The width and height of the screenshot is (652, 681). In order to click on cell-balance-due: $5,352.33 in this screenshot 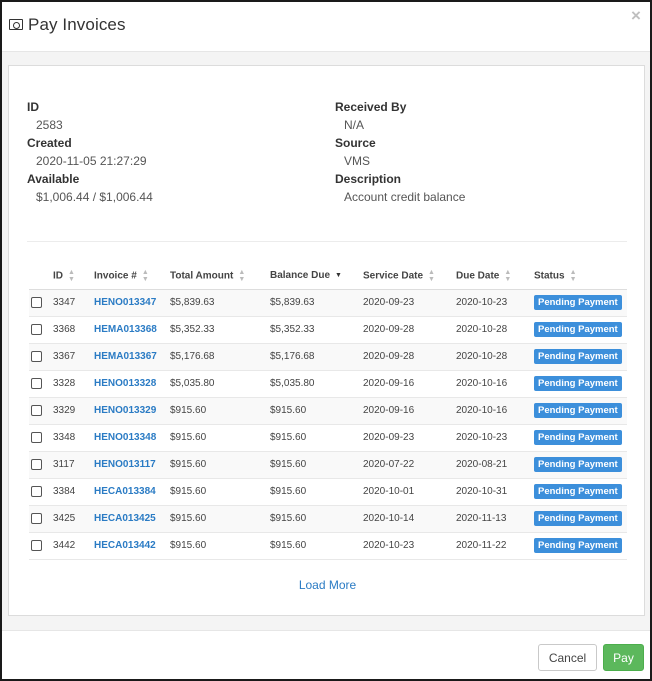, I will do `click(314, 330)`.